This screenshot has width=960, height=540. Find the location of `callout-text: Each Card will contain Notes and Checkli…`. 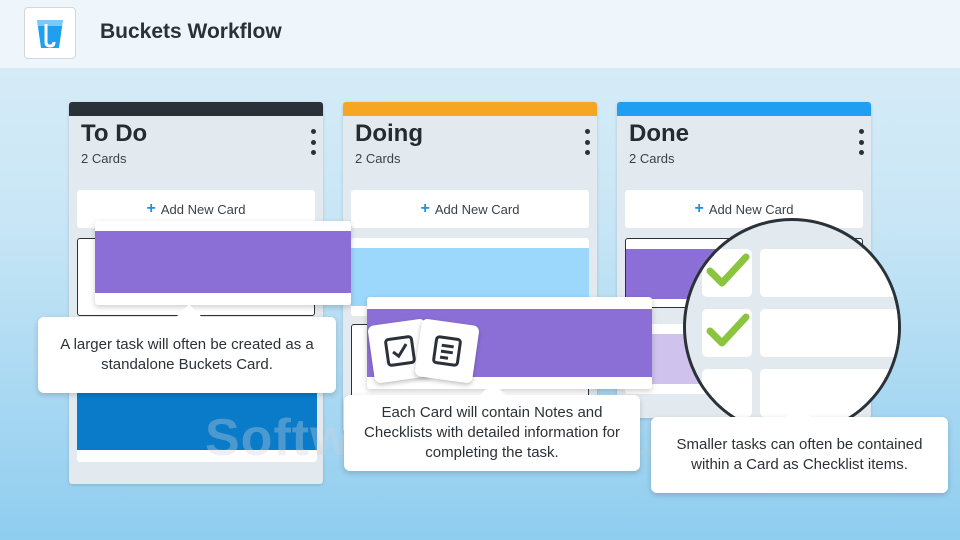

callout-text: Each Card will contain Notes and Checkli… is located at coordinates (492, 432).